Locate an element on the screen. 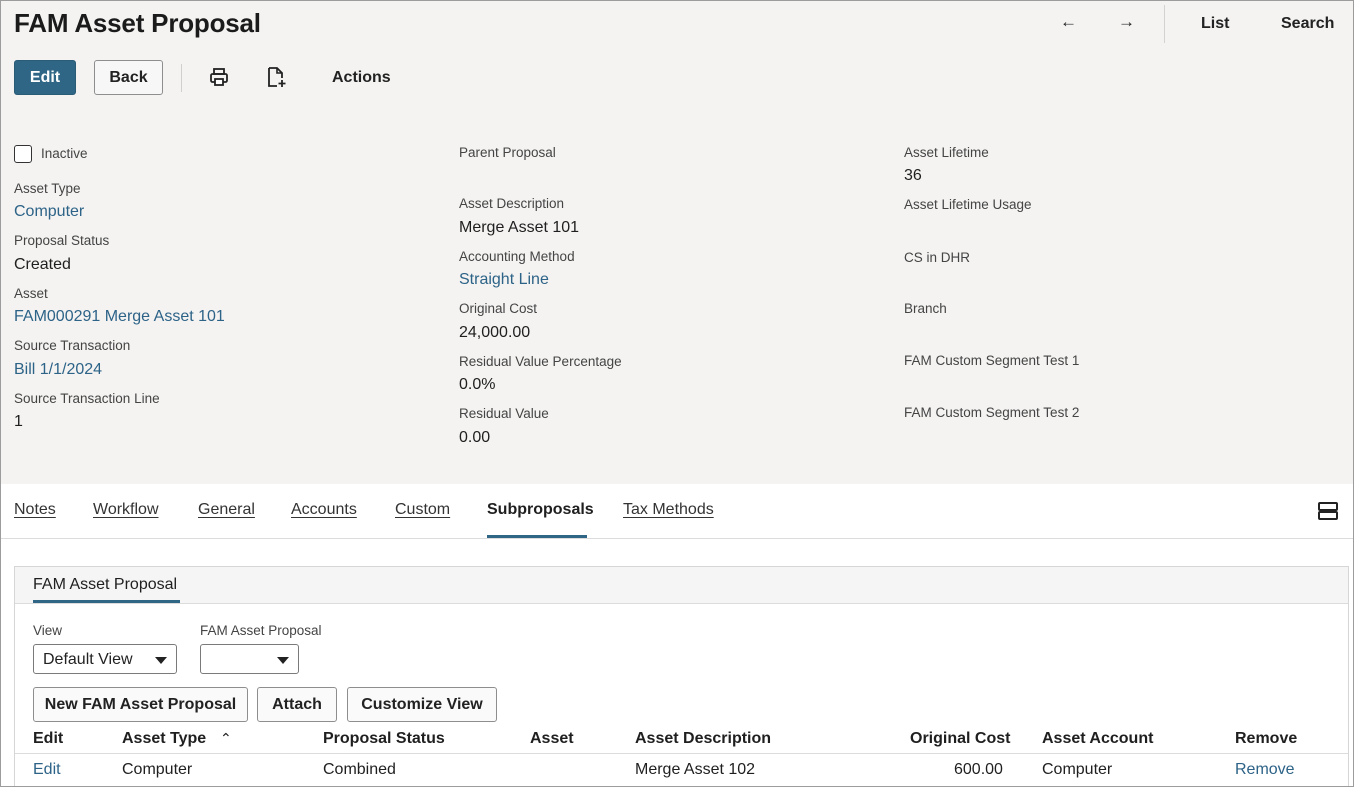 This screenshot has height=787, width=1354. tab-subproposals: Subproposals is located at coordinates (540, 510).